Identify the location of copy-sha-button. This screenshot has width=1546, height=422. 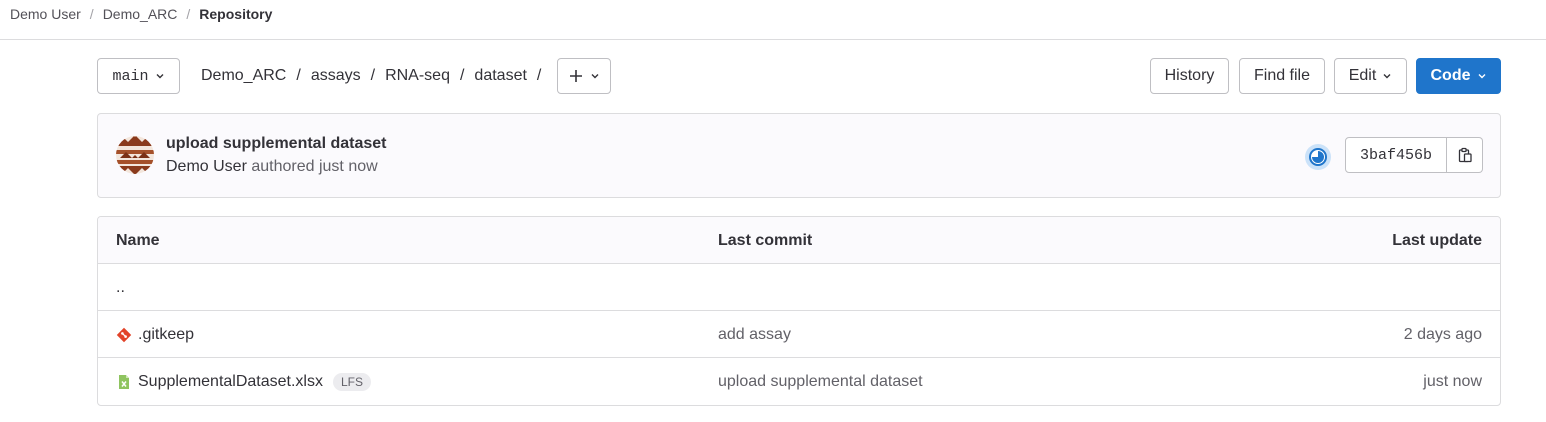
(1465, 155).